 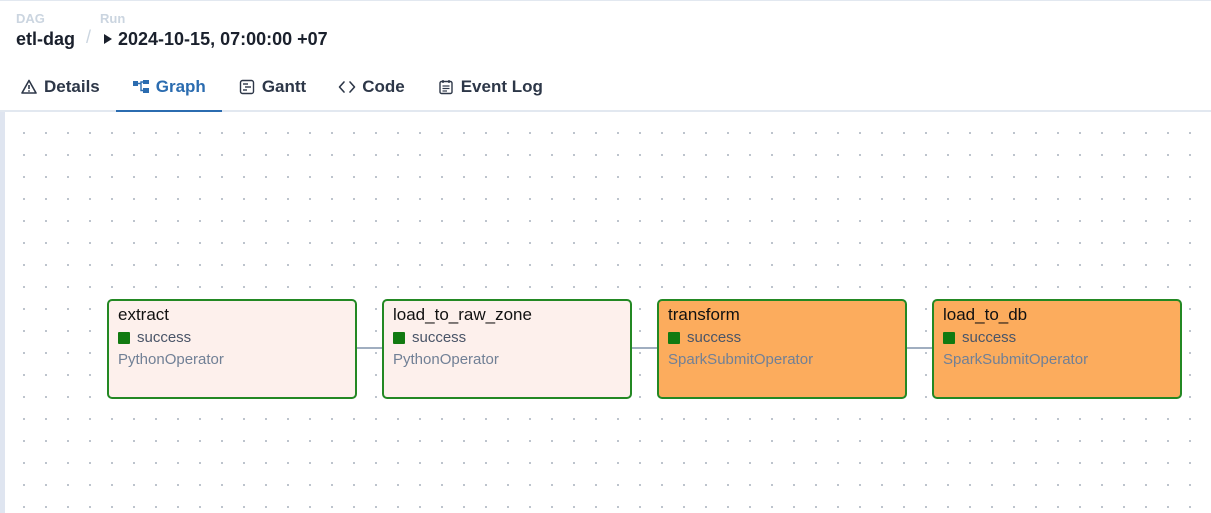 I want to click on gantt-icon, so click(x=247, y=87).